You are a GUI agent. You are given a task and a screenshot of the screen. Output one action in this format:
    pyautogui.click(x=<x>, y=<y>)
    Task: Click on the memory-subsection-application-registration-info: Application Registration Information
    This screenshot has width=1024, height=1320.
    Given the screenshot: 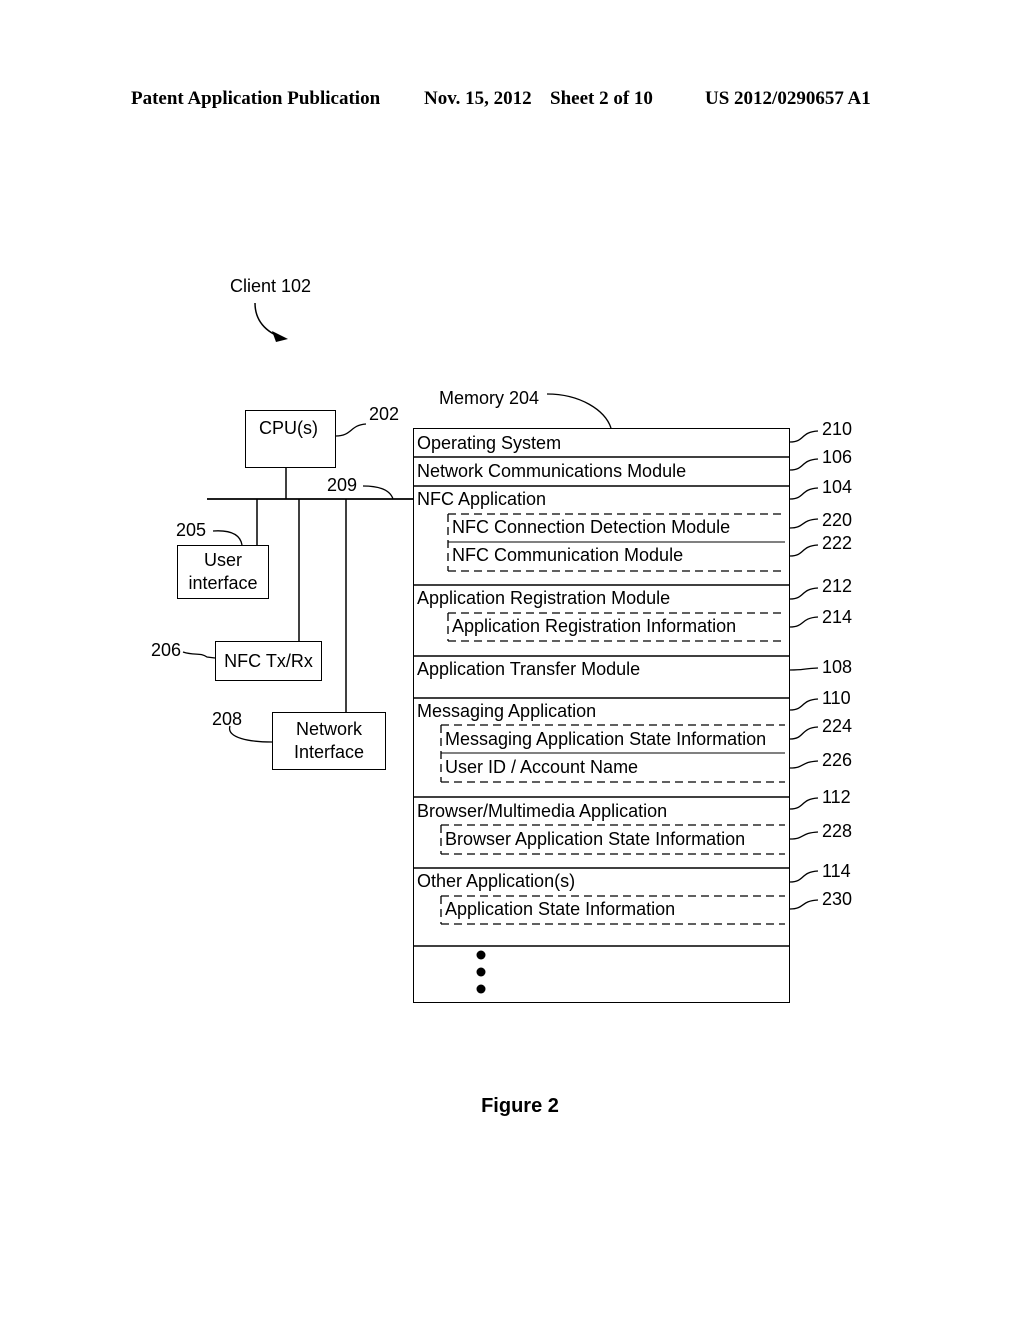 What is the action you would take?
    pyautogui.click(x=594, y=626)
    